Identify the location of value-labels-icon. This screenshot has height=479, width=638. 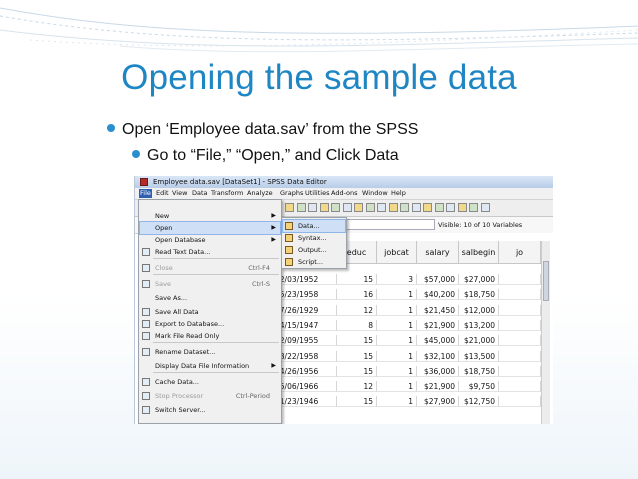
(450, 207).